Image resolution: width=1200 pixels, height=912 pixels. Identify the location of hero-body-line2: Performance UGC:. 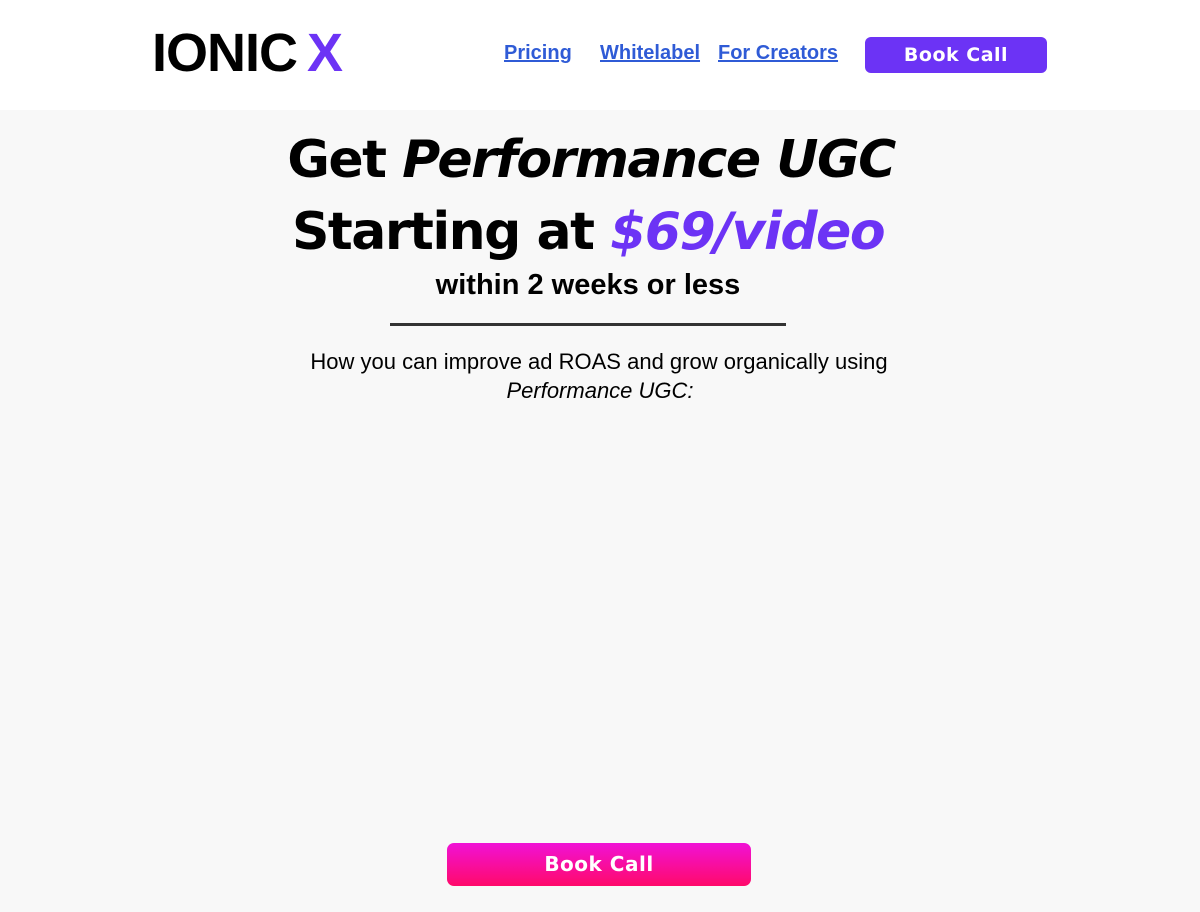
(600, 390).